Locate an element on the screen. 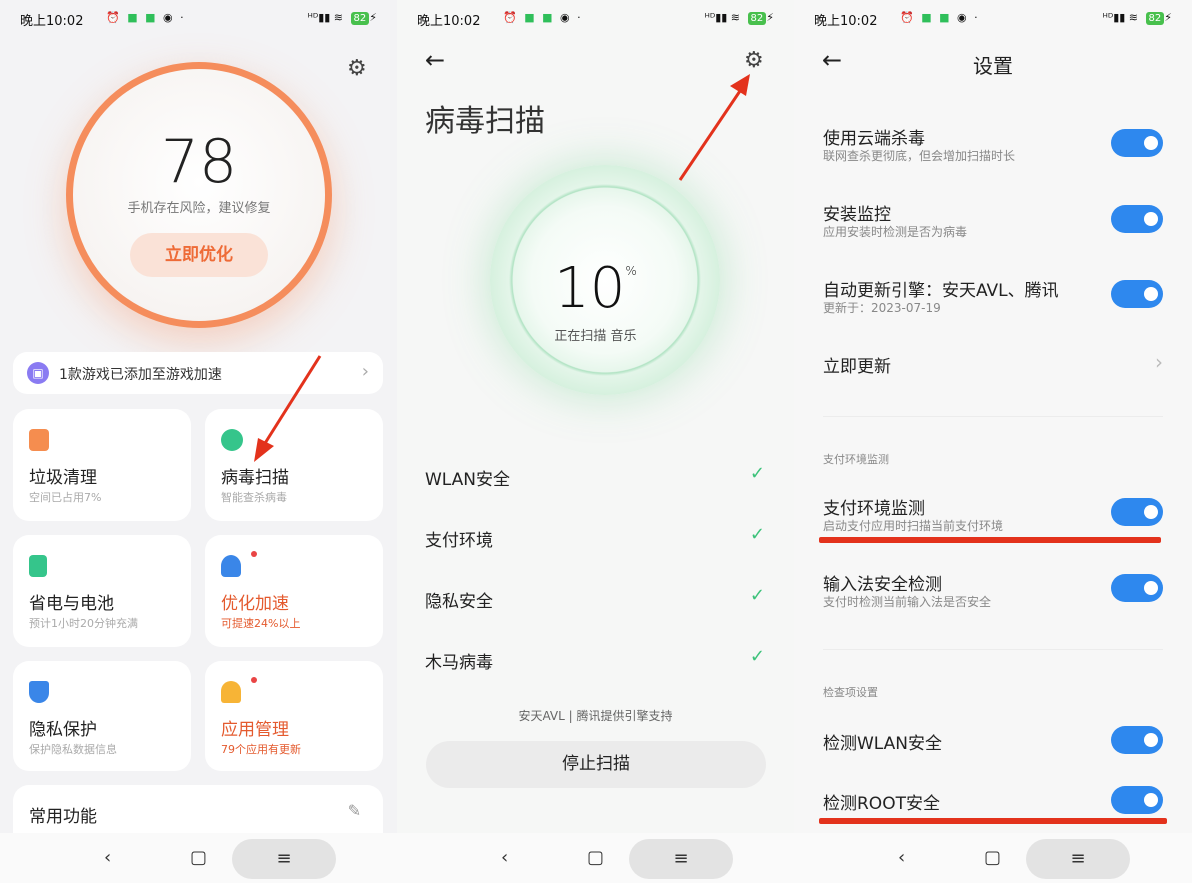 This screenshot has width=1192, height=883. card-subtitle: 保护隐私数据信息 is located at coordinates (73, 749).